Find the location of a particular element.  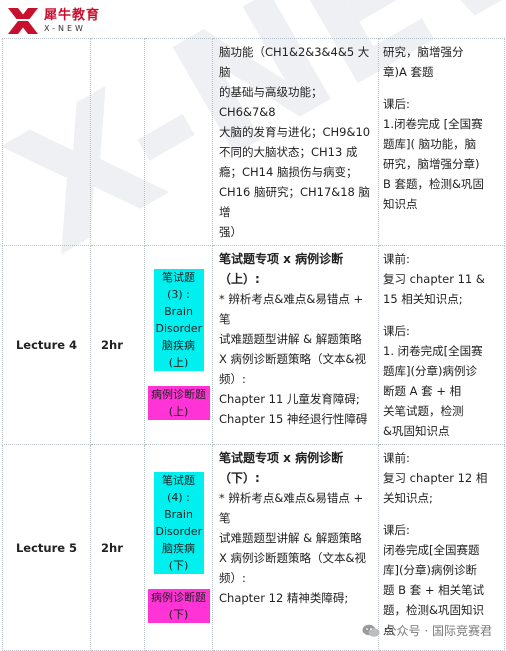

footer-text: 公众号 · 国际竞赛君 is located at coordinates (438, 631).